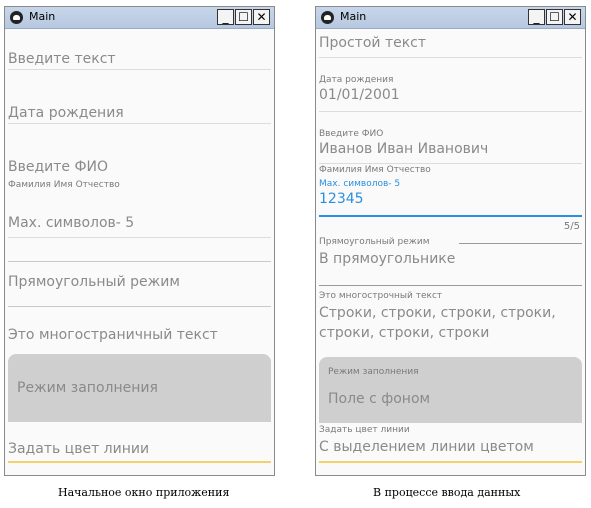  I want to click on fio-value: Иванов Иван Иванович, so click(404, 149).